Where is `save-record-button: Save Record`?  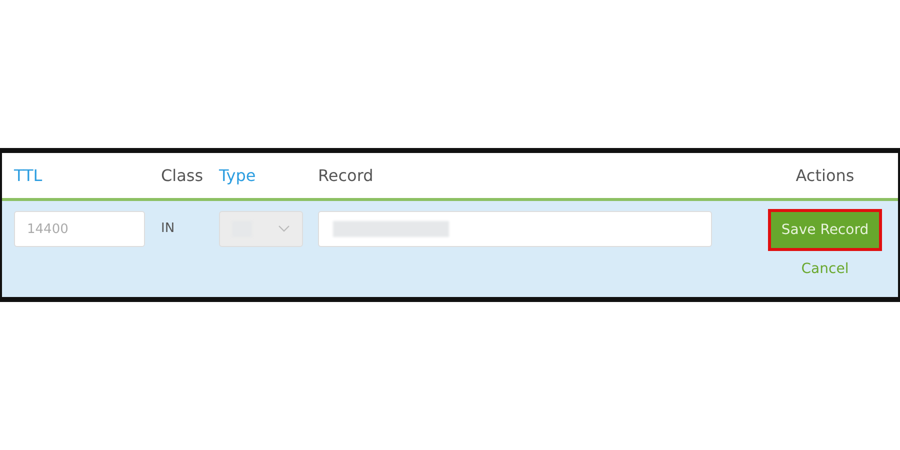 save-record-button: Save Record is located at coordinates (825, 230).